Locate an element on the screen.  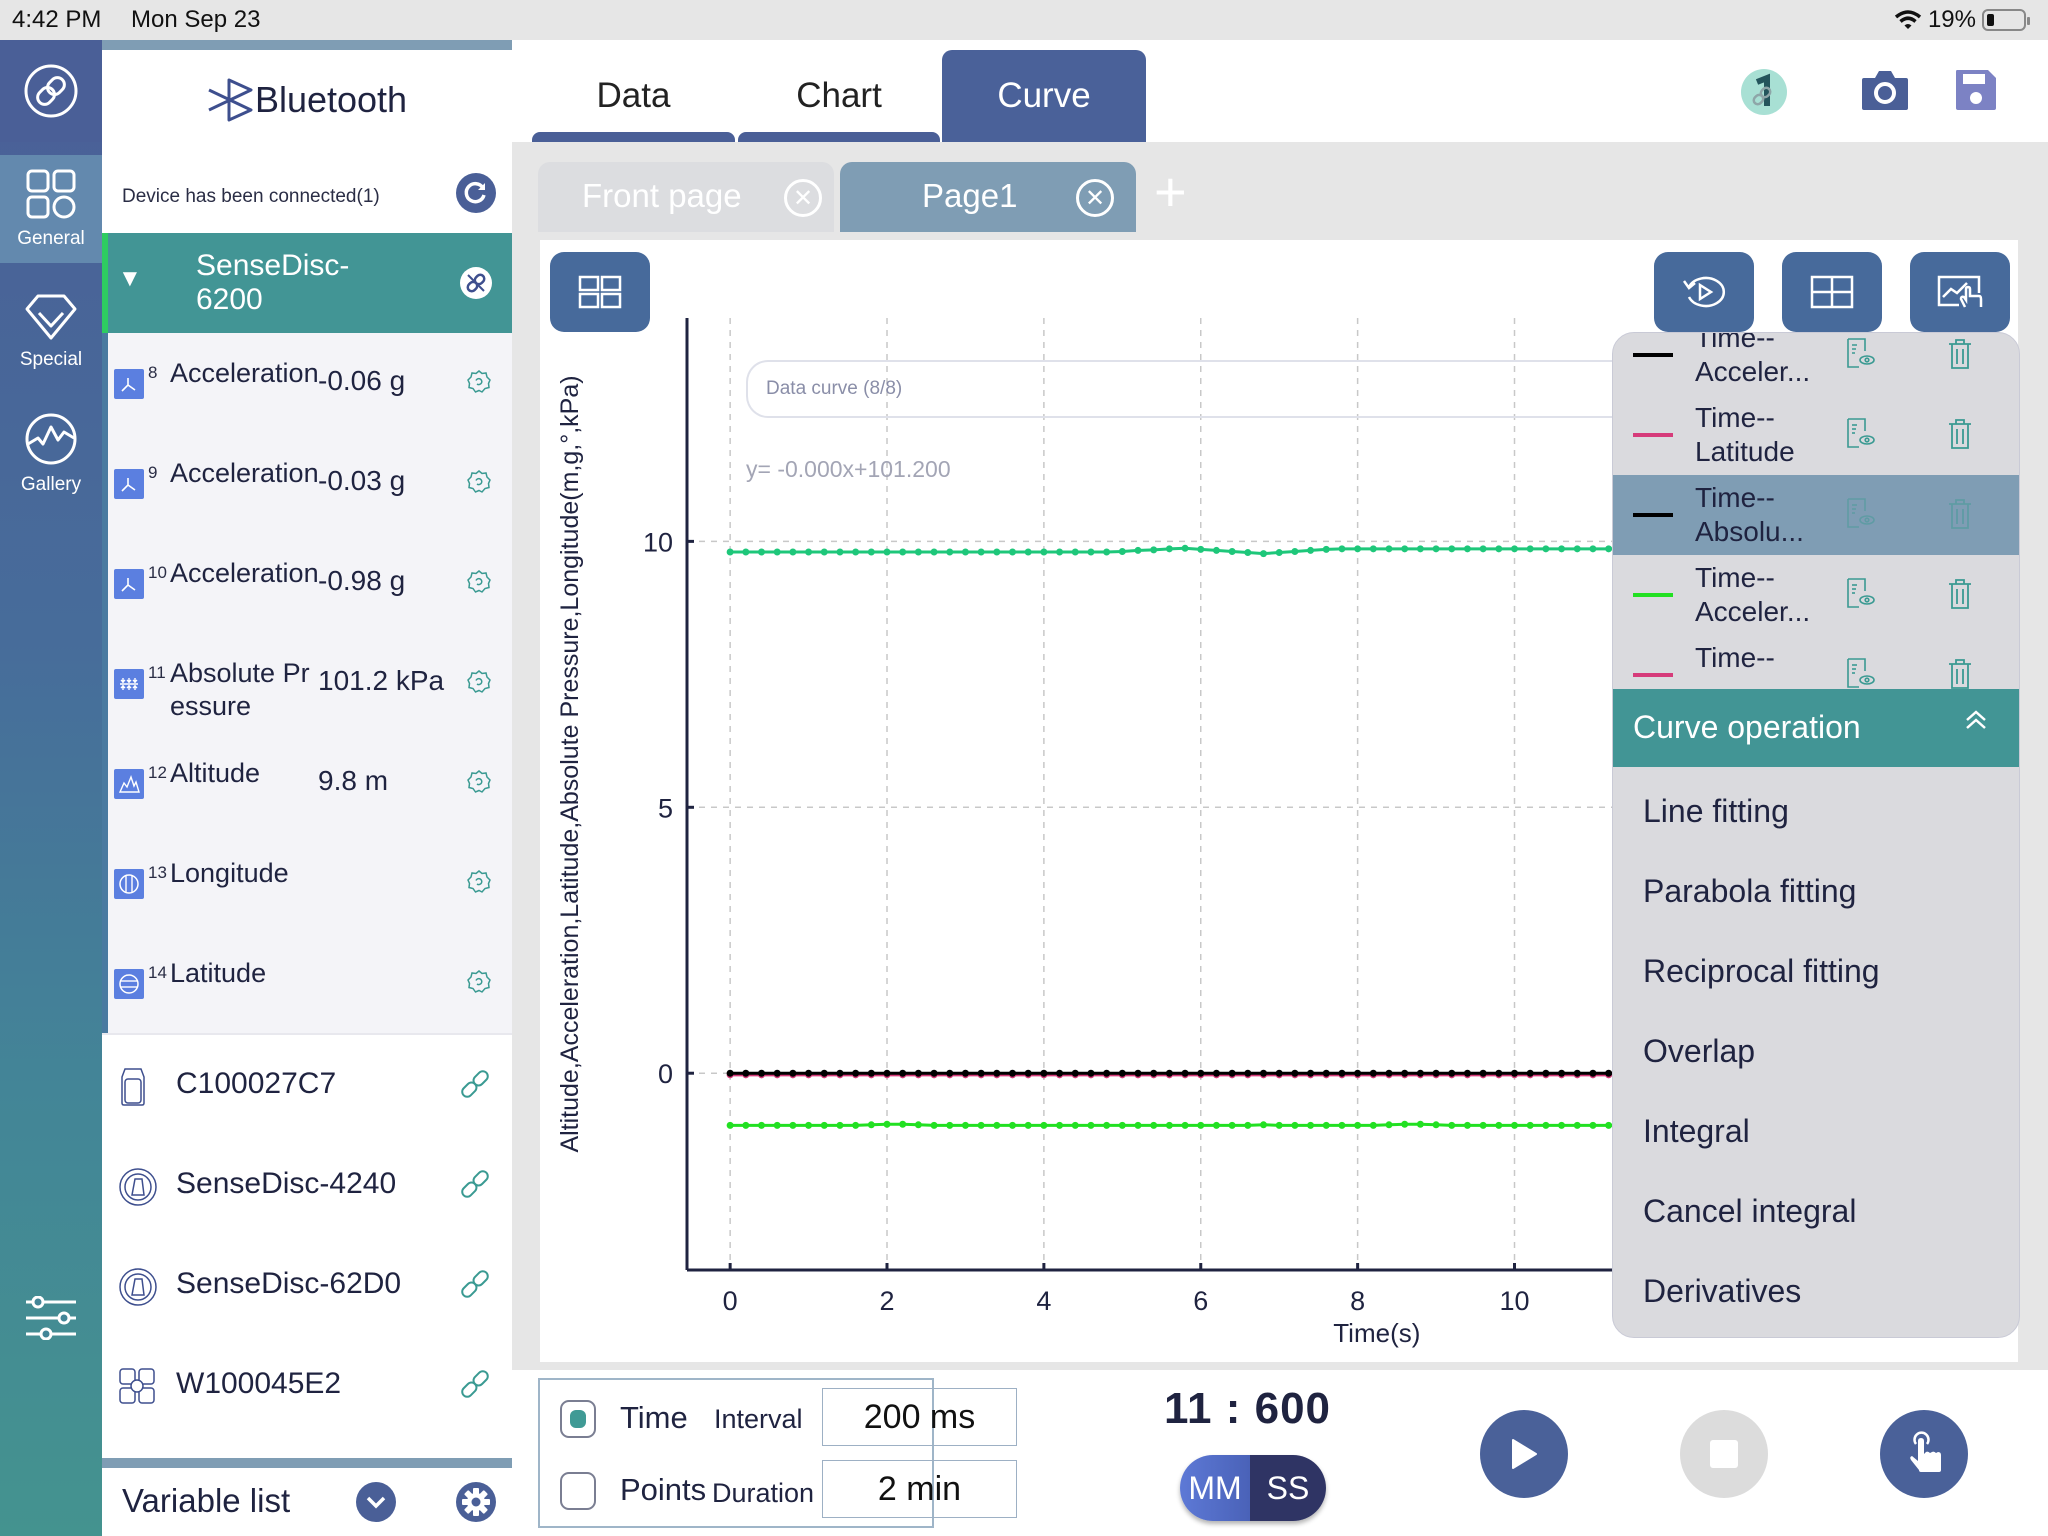
time-mode-radio is located at coordinates (578, 1419).